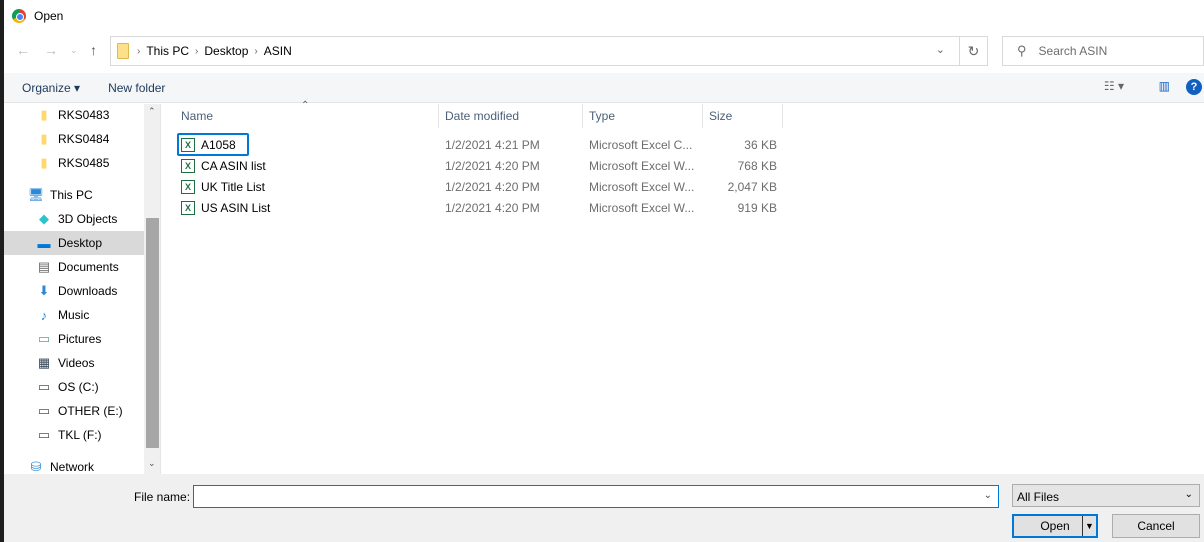  I want to click on refresh-icon: ↻, so click(973, 50).